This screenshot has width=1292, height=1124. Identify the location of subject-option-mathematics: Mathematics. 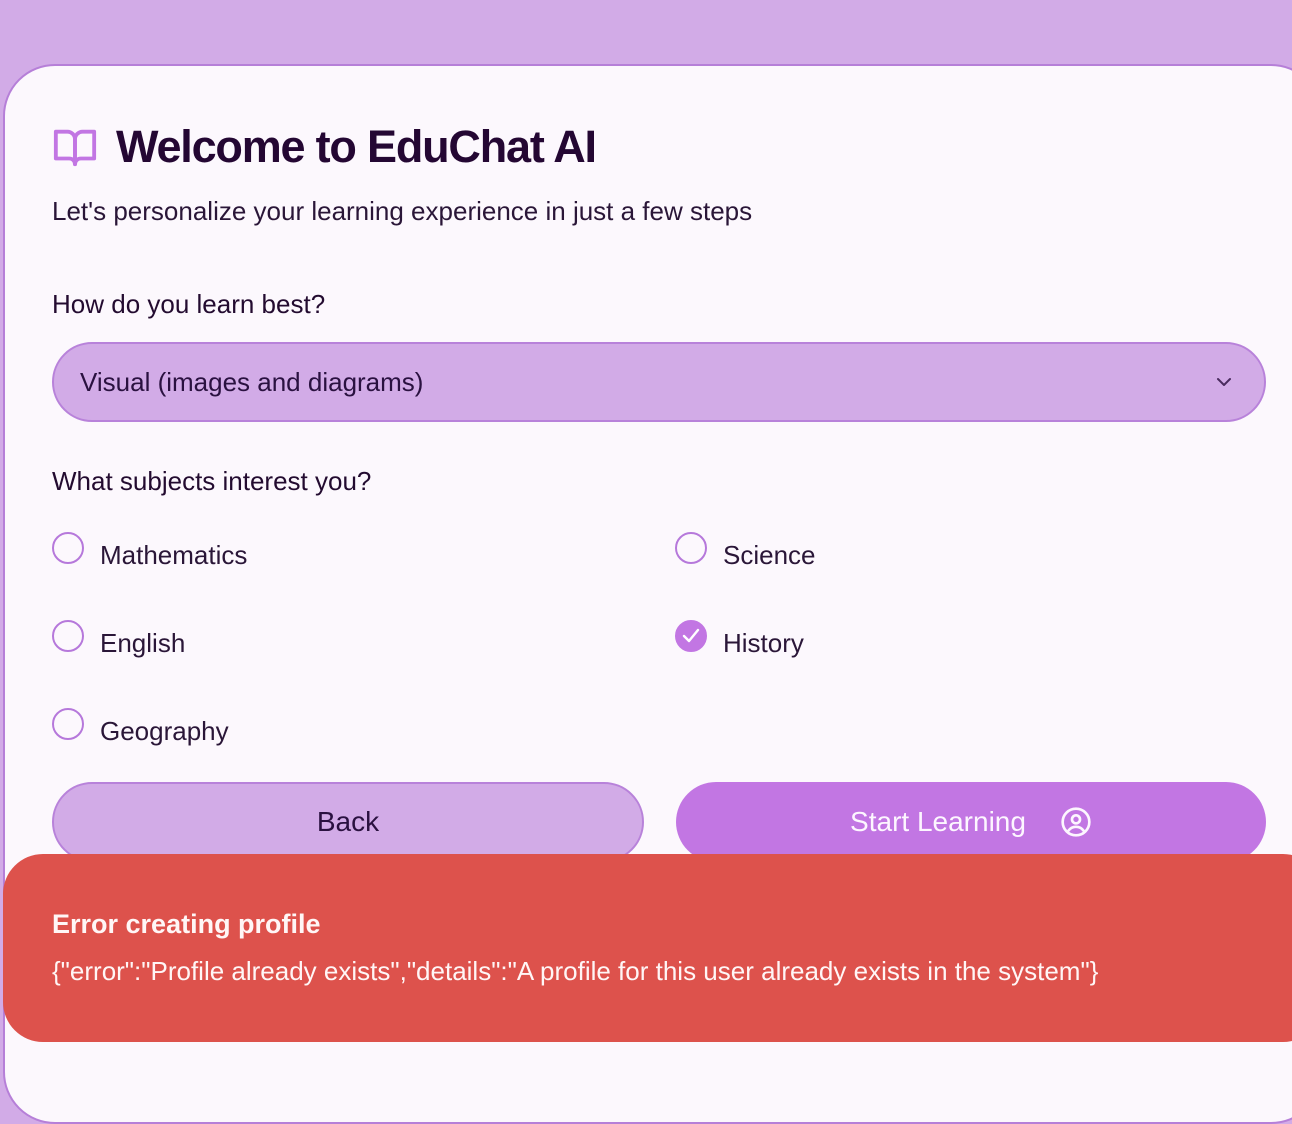
(150, 551).